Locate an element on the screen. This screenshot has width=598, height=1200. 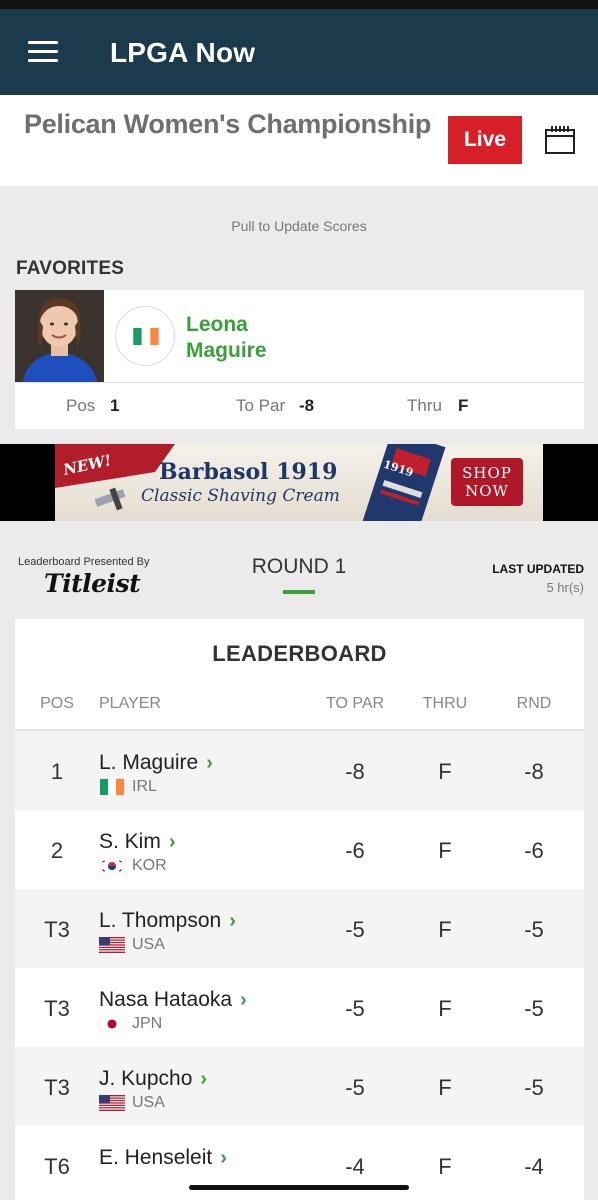
row-pos: 2 is located at coordinates (57, 850).